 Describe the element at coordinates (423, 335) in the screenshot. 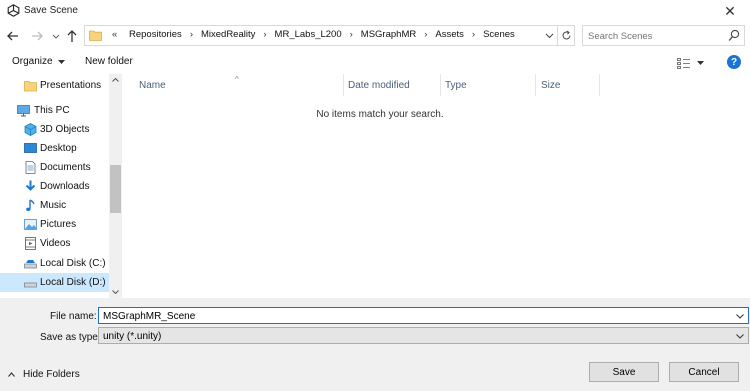

I see `save-as-type-select: unity (*.unity)` at that location.